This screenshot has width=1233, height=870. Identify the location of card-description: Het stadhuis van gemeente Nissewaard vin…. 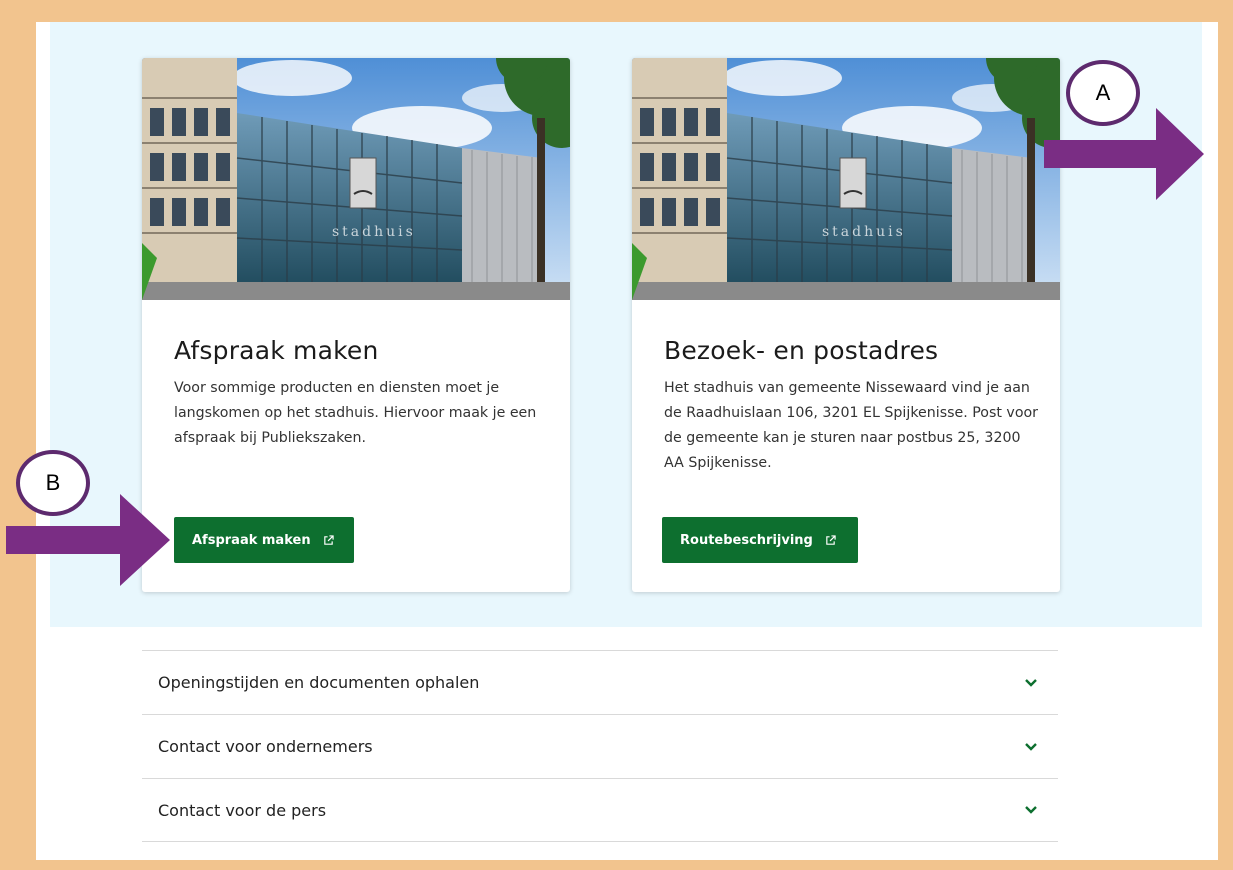
(851, 425).